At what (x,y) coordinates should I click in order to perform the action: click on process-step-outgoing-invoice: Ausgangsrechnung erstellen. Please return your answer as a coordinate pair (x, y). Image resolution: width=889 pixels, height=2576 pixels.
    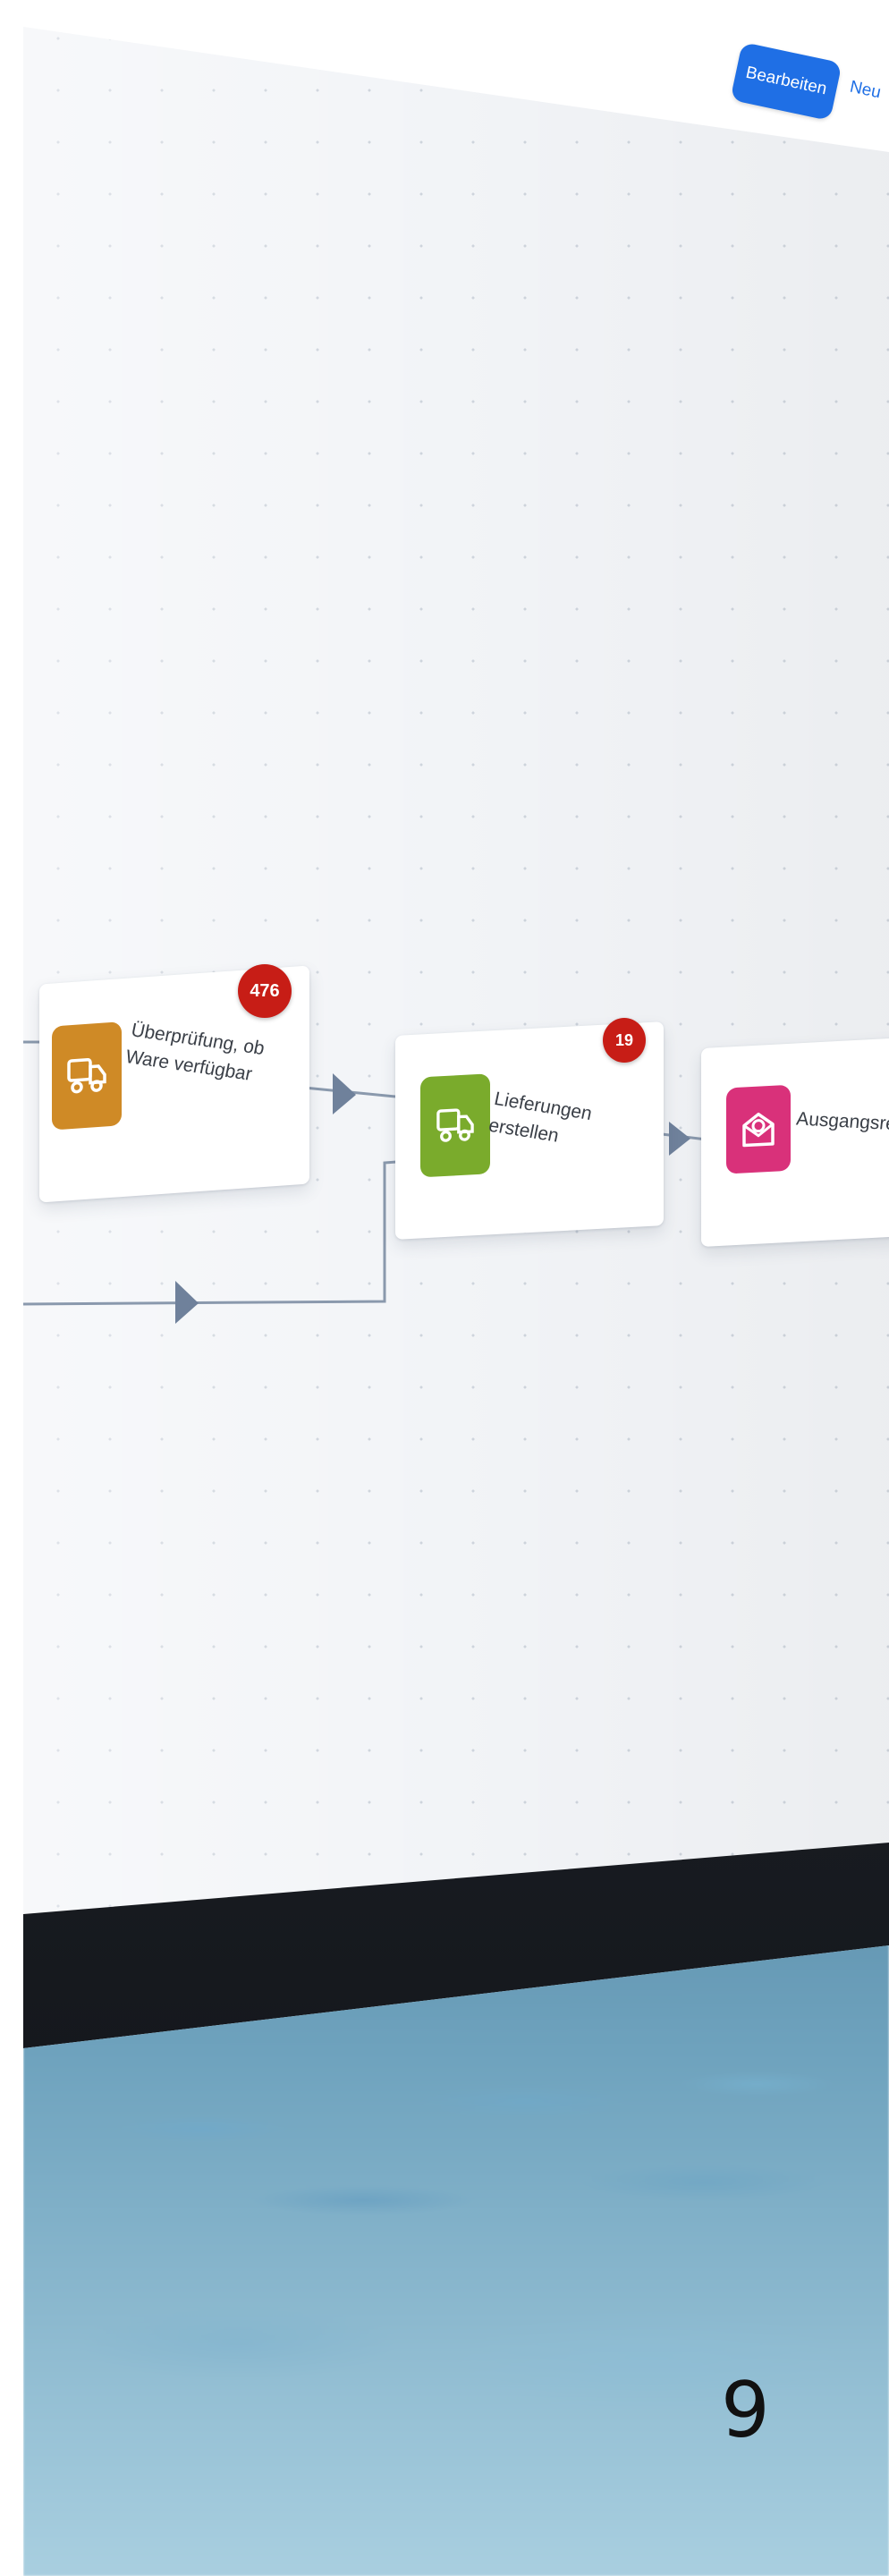
    Looking at the image, I should click on (795, 1142).